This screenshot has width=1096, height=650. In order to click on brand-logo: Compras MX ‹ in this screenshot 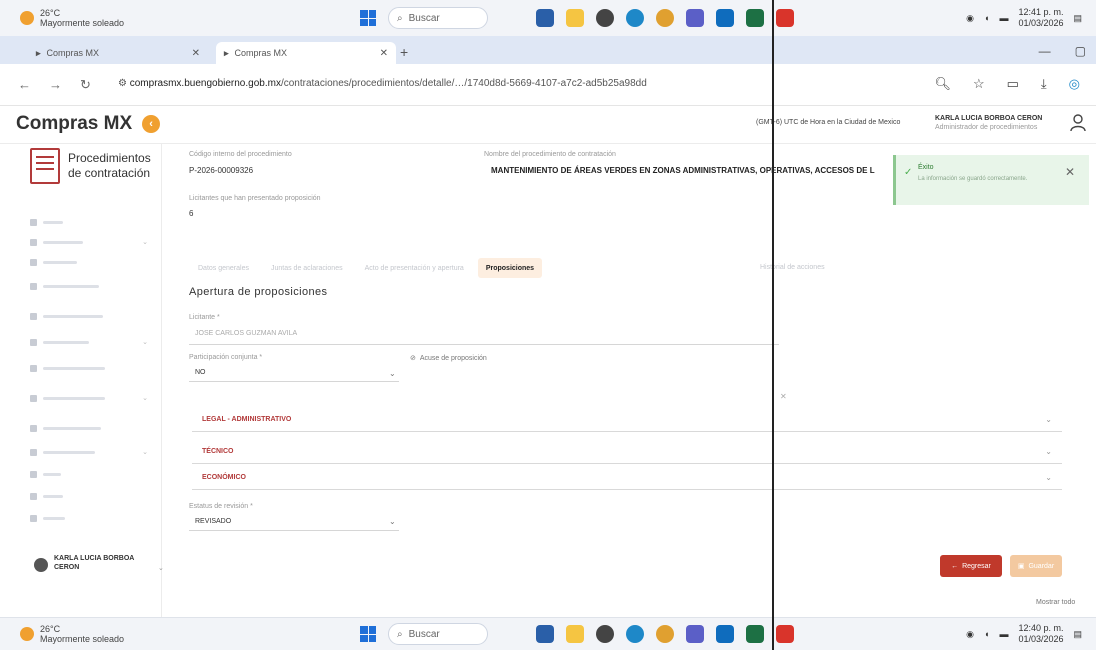, I will do `click(88, 124)`.